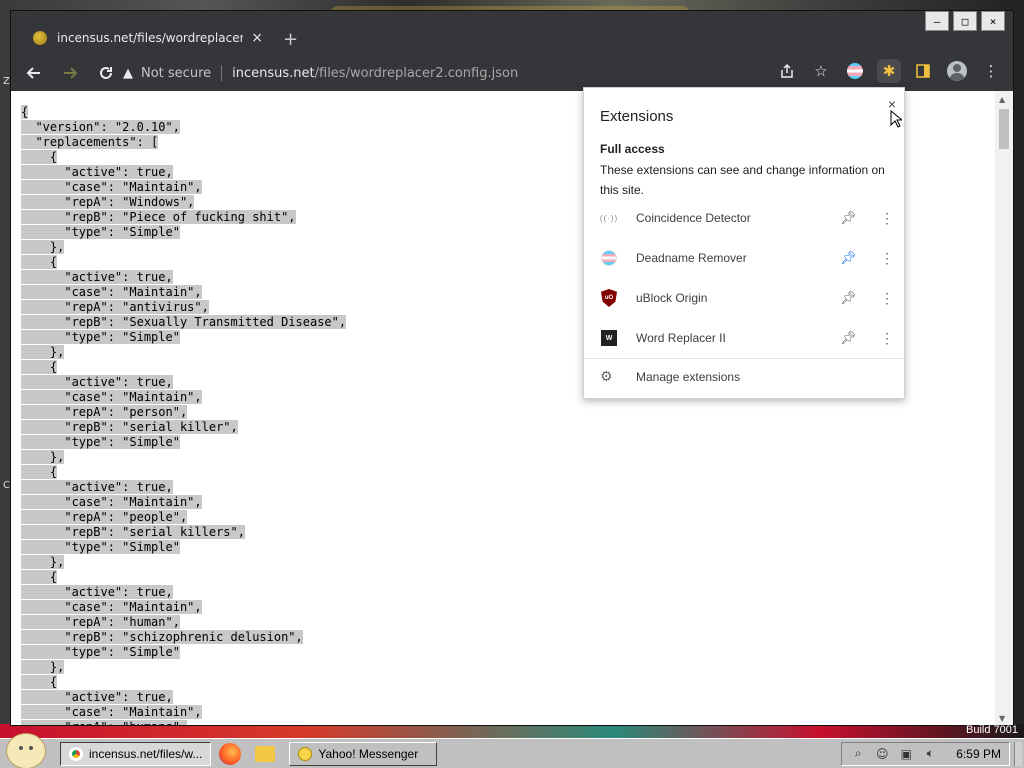 The height and width of the screenshot is (768, 1024). I want to click on share-icon, so click(787, 71).